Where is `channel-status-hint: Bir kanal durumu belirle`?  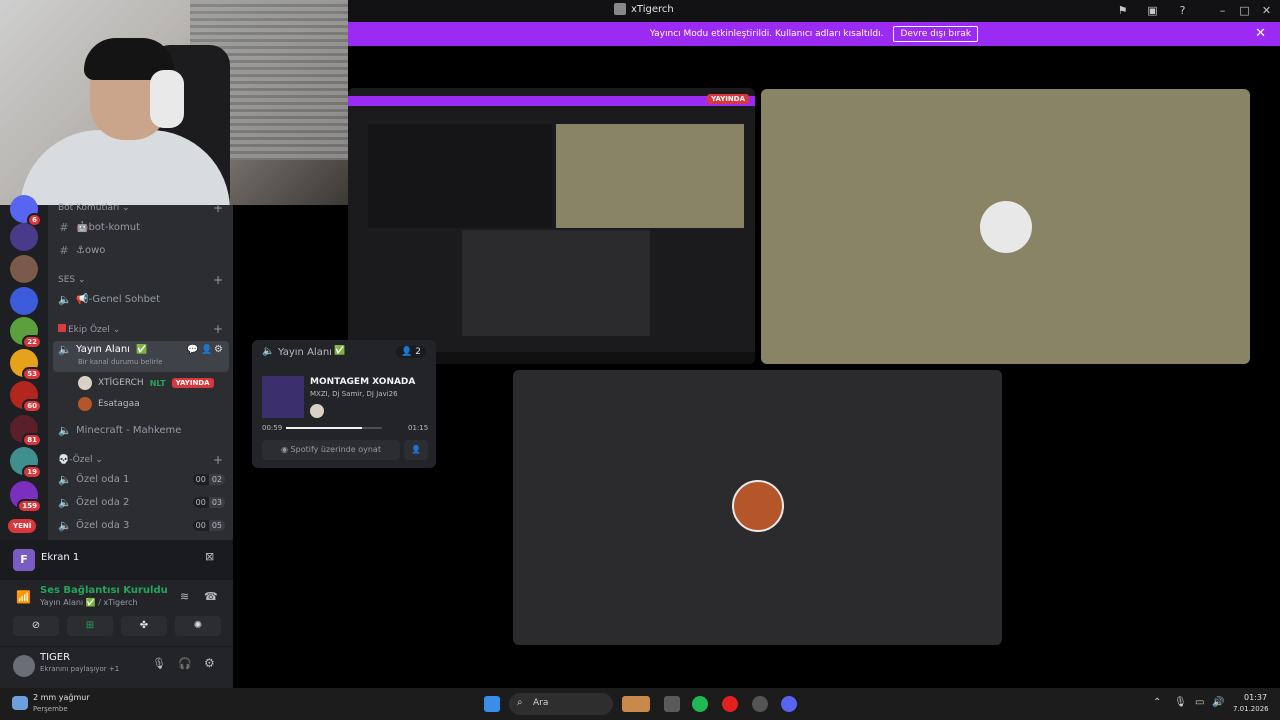 channel-status-hint: Bir kanal durumu belirle is located at coordinates (120, 362).